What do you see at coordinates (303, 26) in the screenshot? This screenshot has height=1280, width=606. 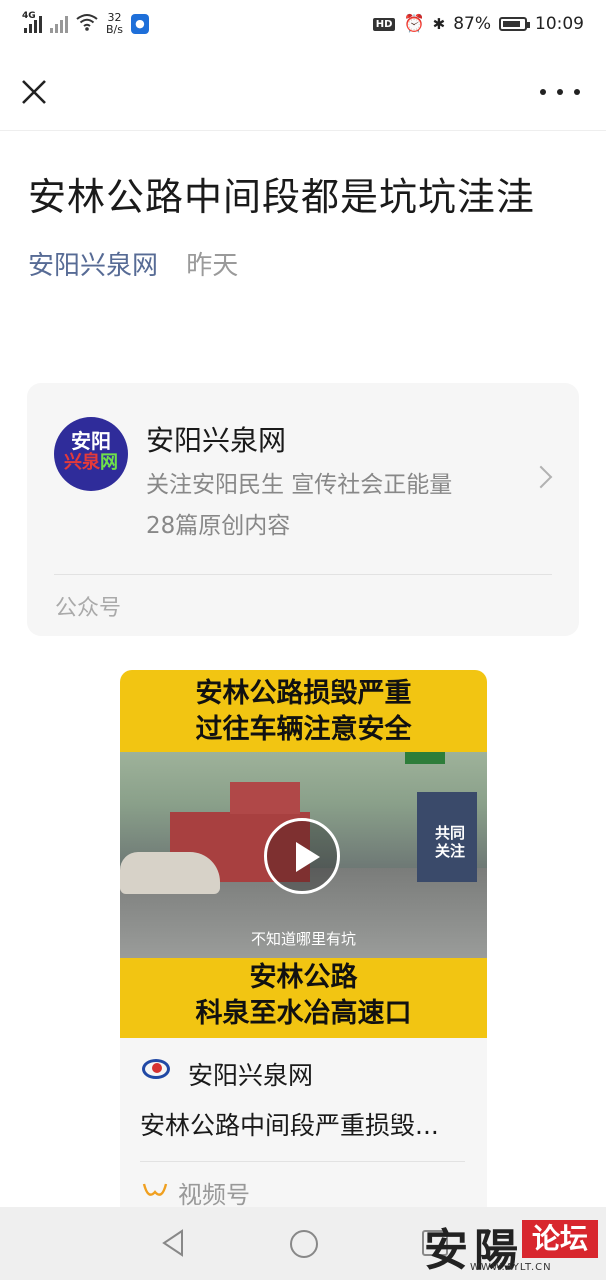 I see `status-bar: 4G 32 B/s ● HD ⏰ ✱ 87% 10:09` at bounding box center [303, 26].